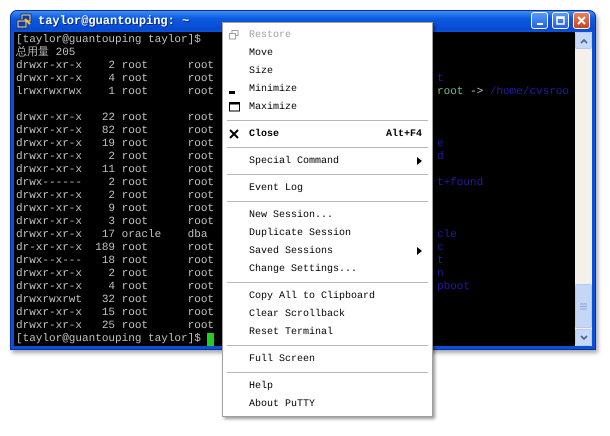  Describe the element at coordinates (115, 222) in the screenshot. I see `terminal-line: drwxr-xr-x 3 root root` at that location.